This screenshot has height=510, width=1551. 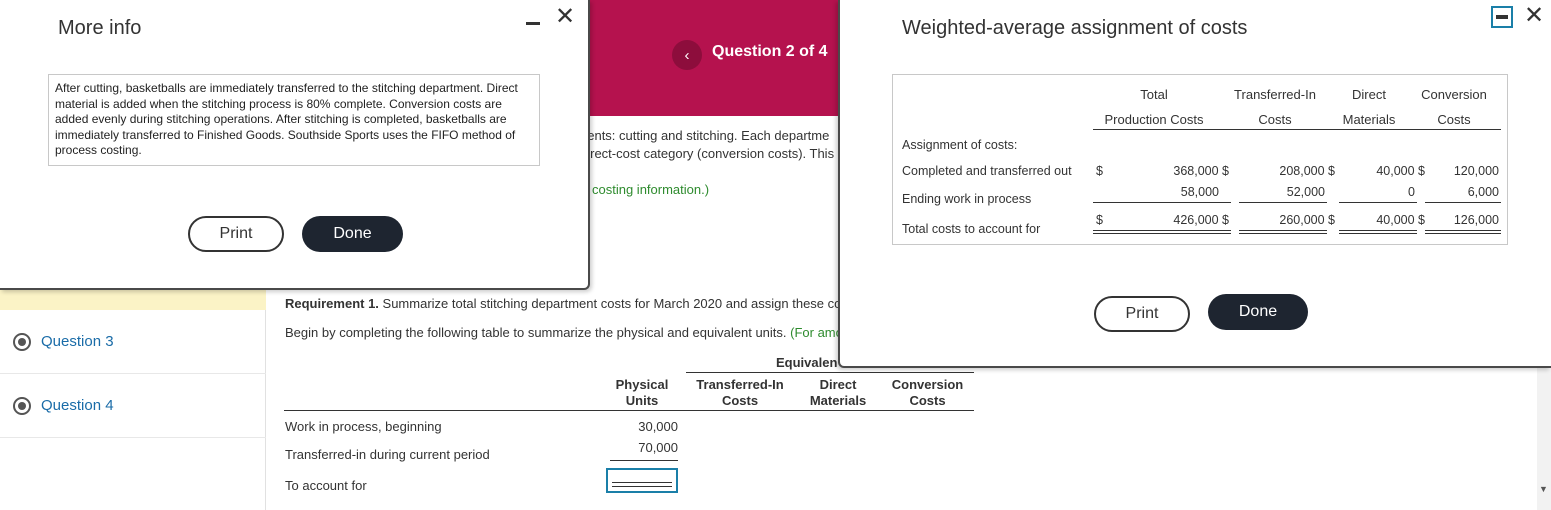 I want to click on to-account-for-input, so click(x=642, y=480).